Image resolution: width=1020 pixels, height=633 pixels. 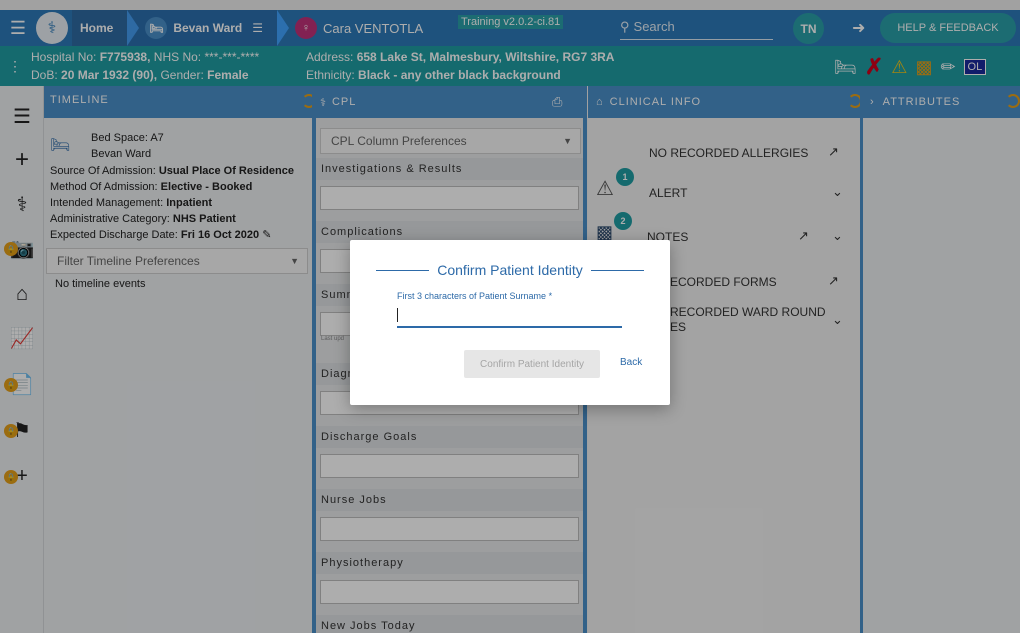 I want to click on surname-input, so click(x=509, y=317).